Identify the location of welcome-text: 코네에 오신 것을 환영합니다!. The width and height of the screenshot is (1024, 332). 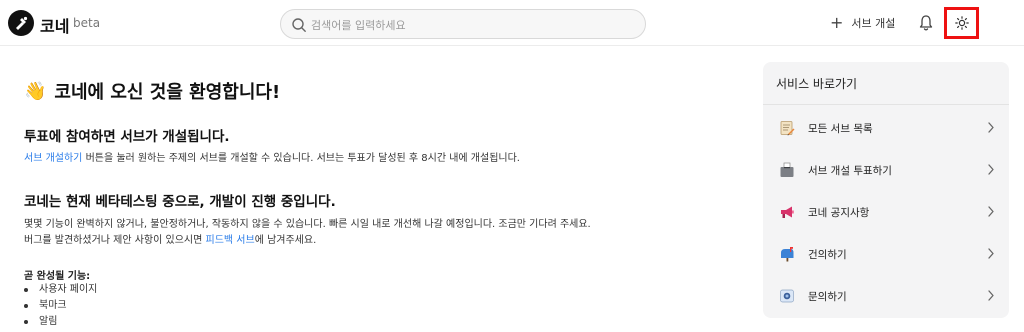
(167, 92).